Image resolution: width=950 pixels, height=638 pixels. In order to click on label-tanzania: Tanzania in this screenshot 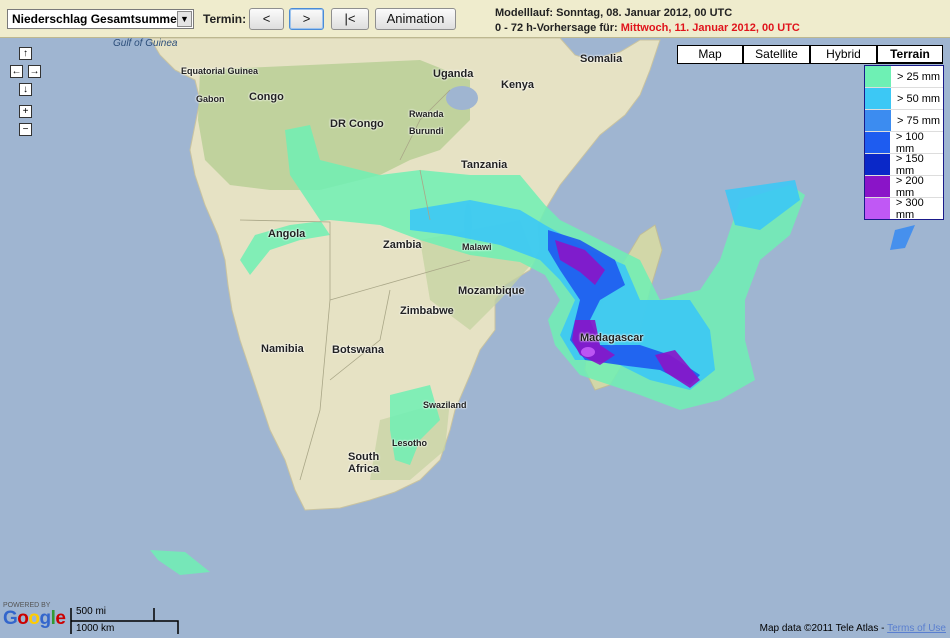, I will do `click(484, 165)`.